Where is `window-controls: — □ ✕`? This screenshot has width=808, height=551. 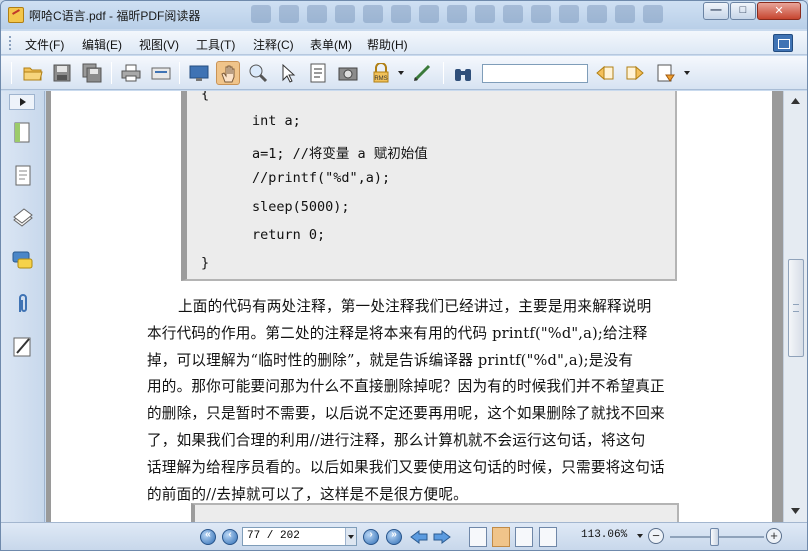
window-controls: — □ ✕ is located at coordinates (752, 11).